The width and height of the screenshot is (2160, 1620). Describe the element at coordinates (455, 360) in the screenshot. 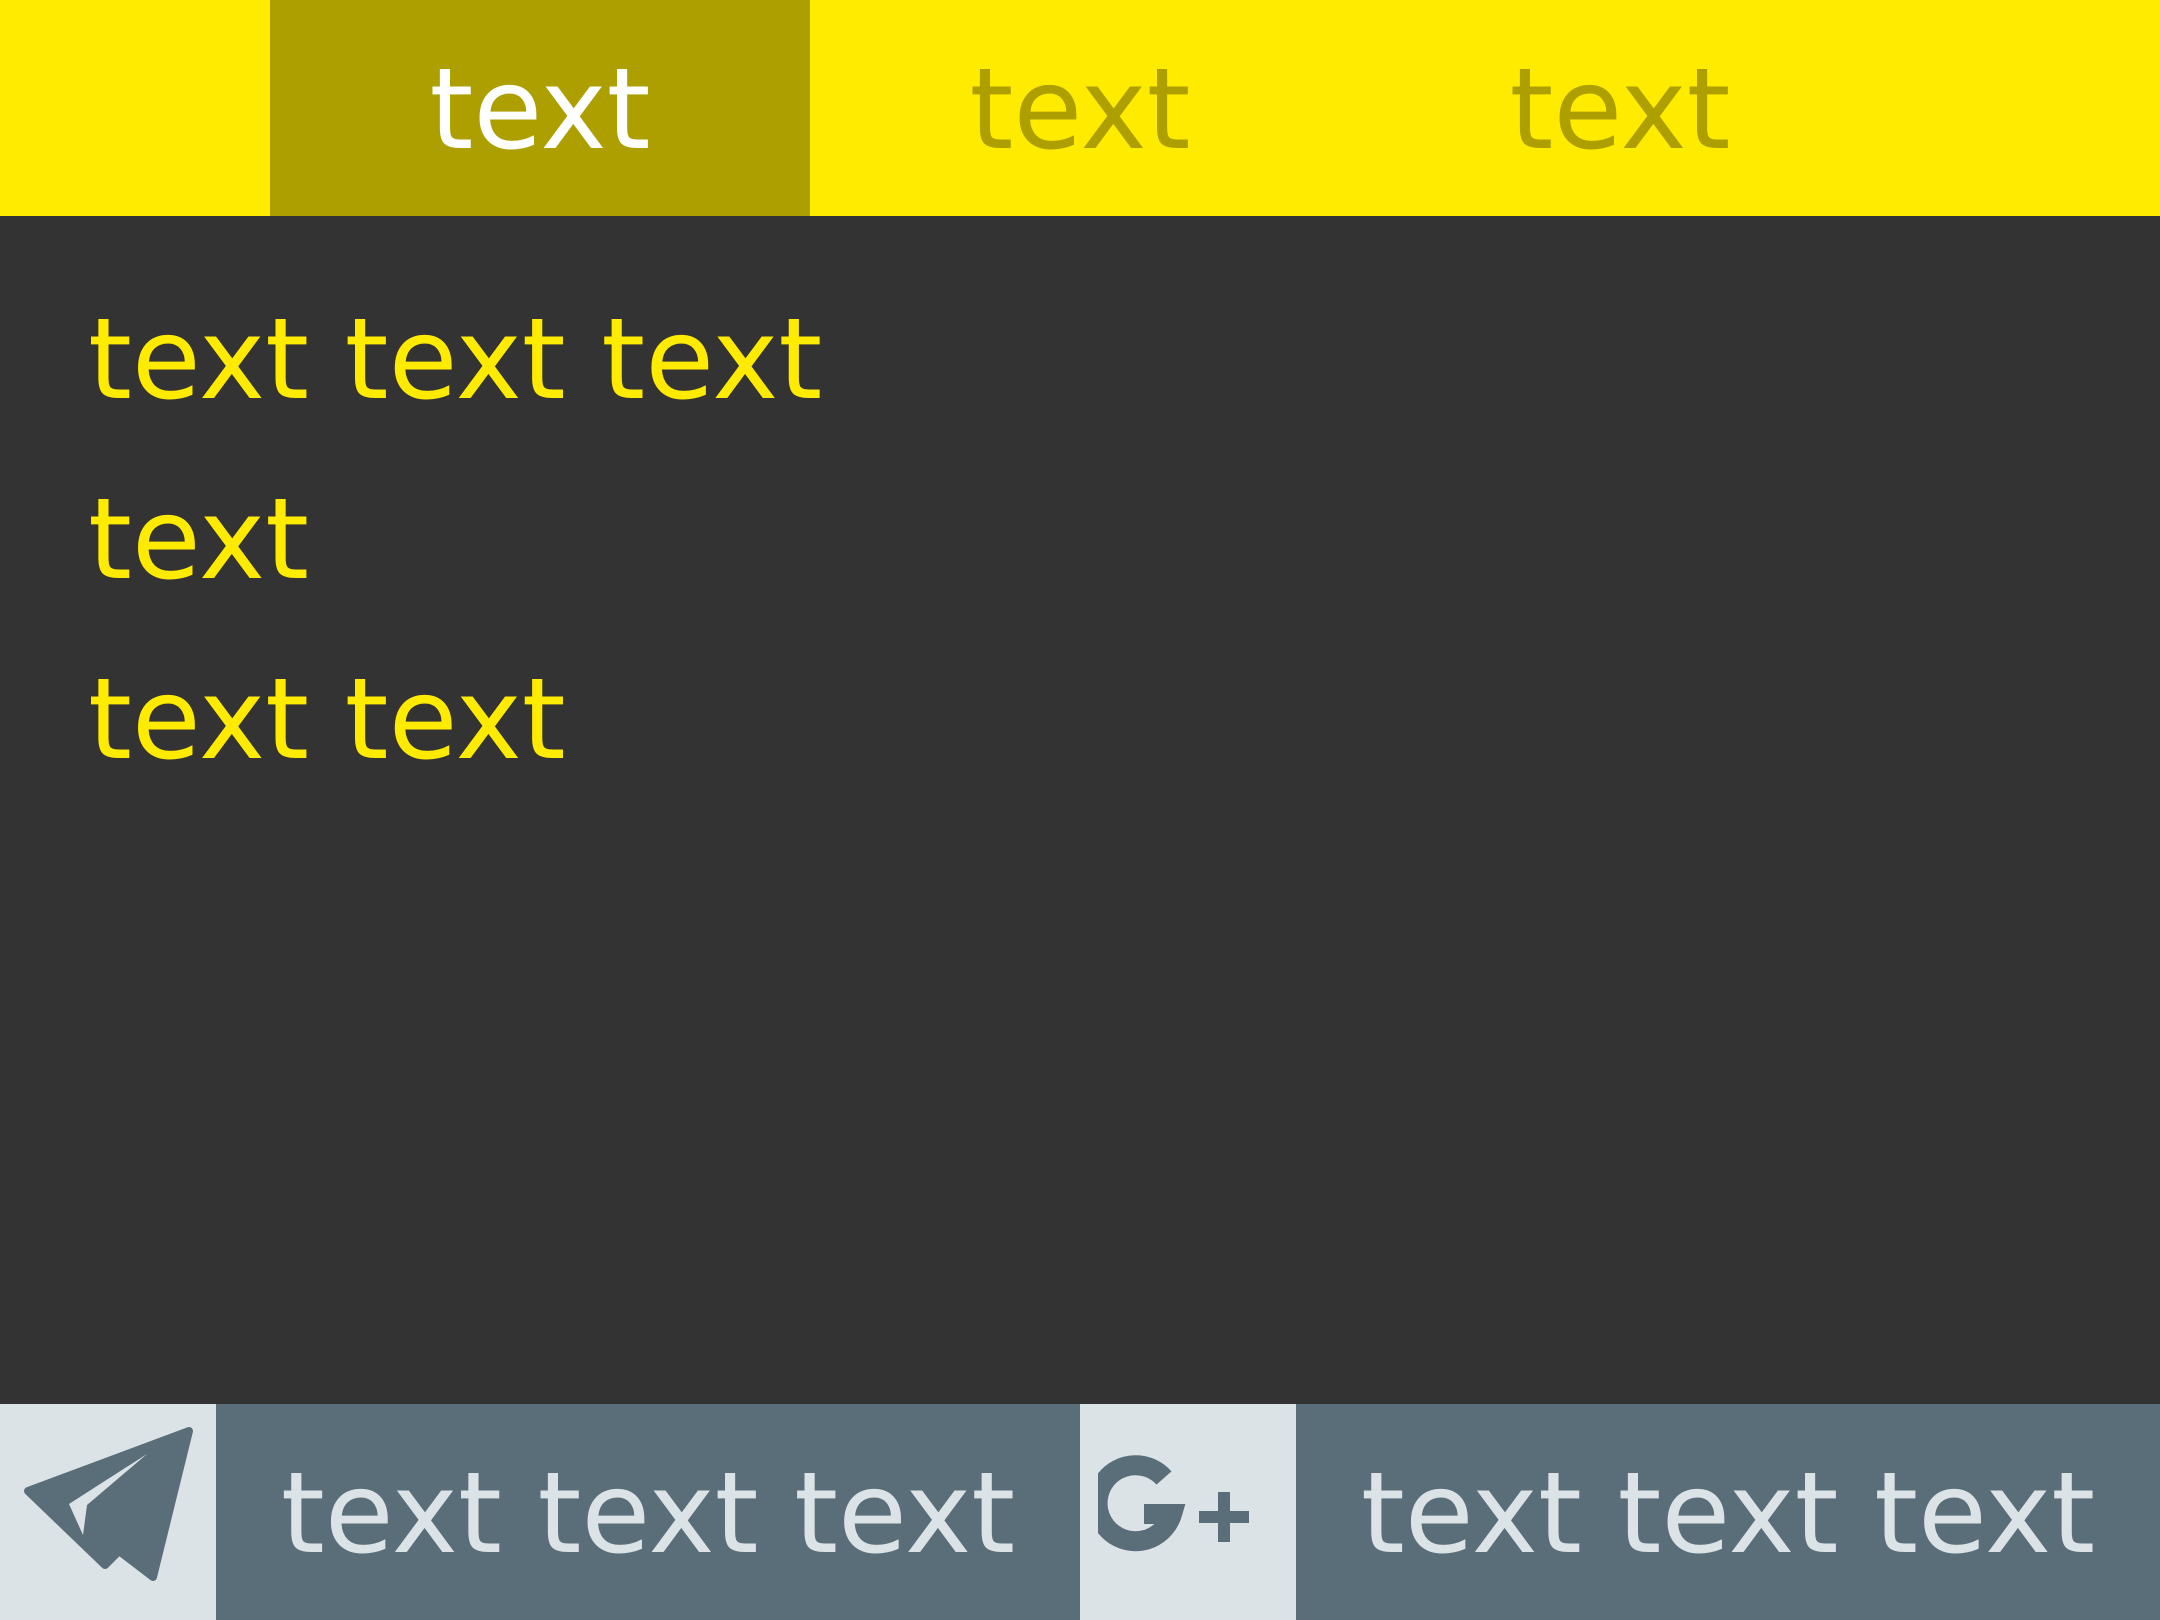

I see `content-text: text text text` at that location.